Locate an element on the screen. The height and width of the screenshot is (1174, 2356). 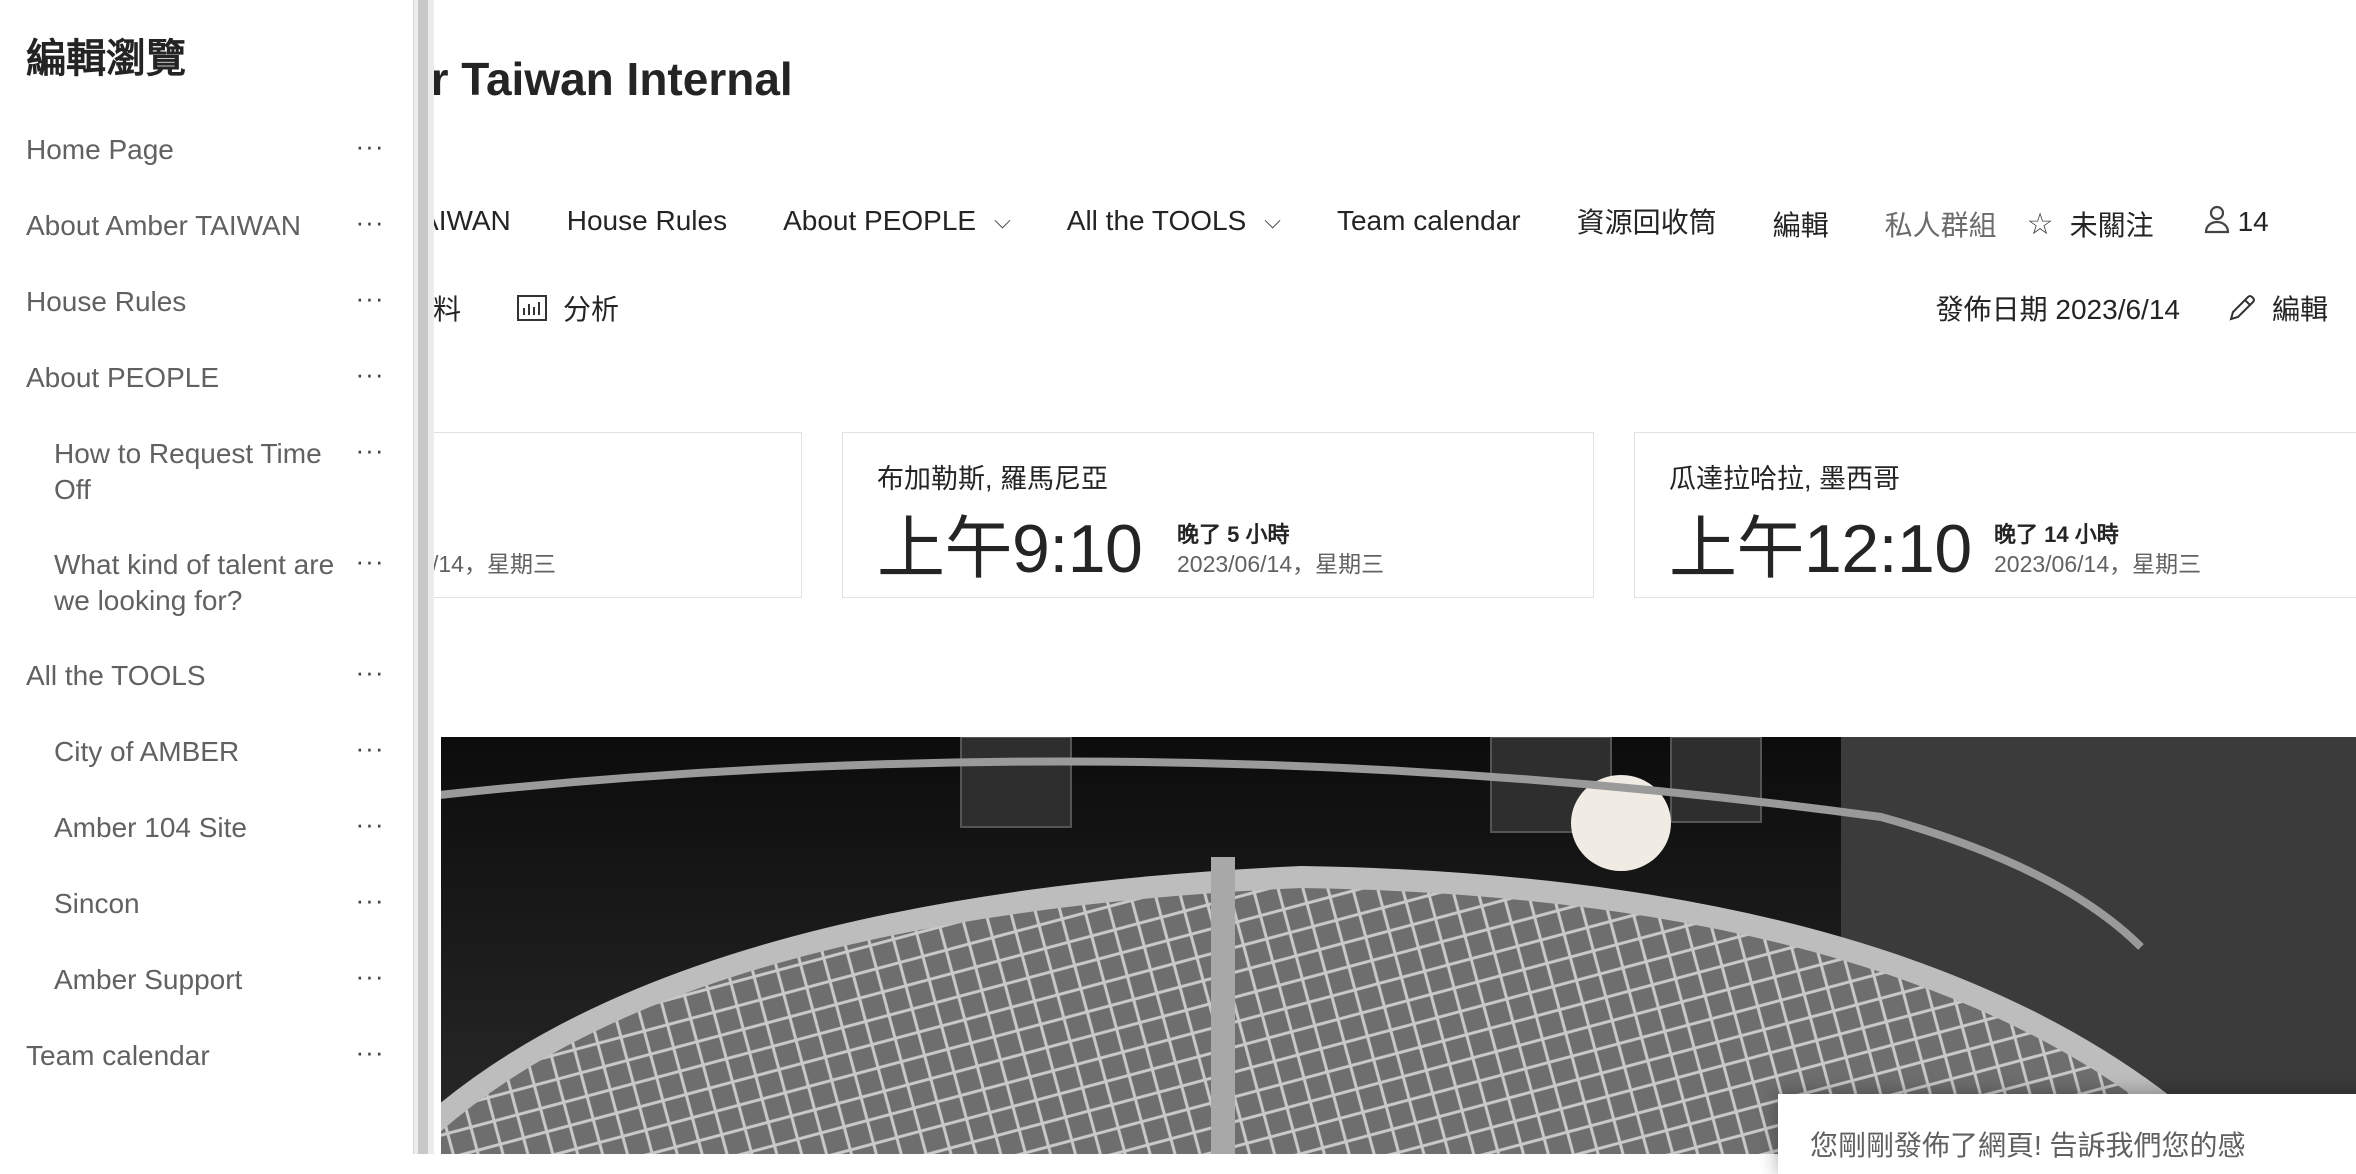
nav-item-amber-104-site: Amber 104 Site ··· is located at coordinates (206, 844).